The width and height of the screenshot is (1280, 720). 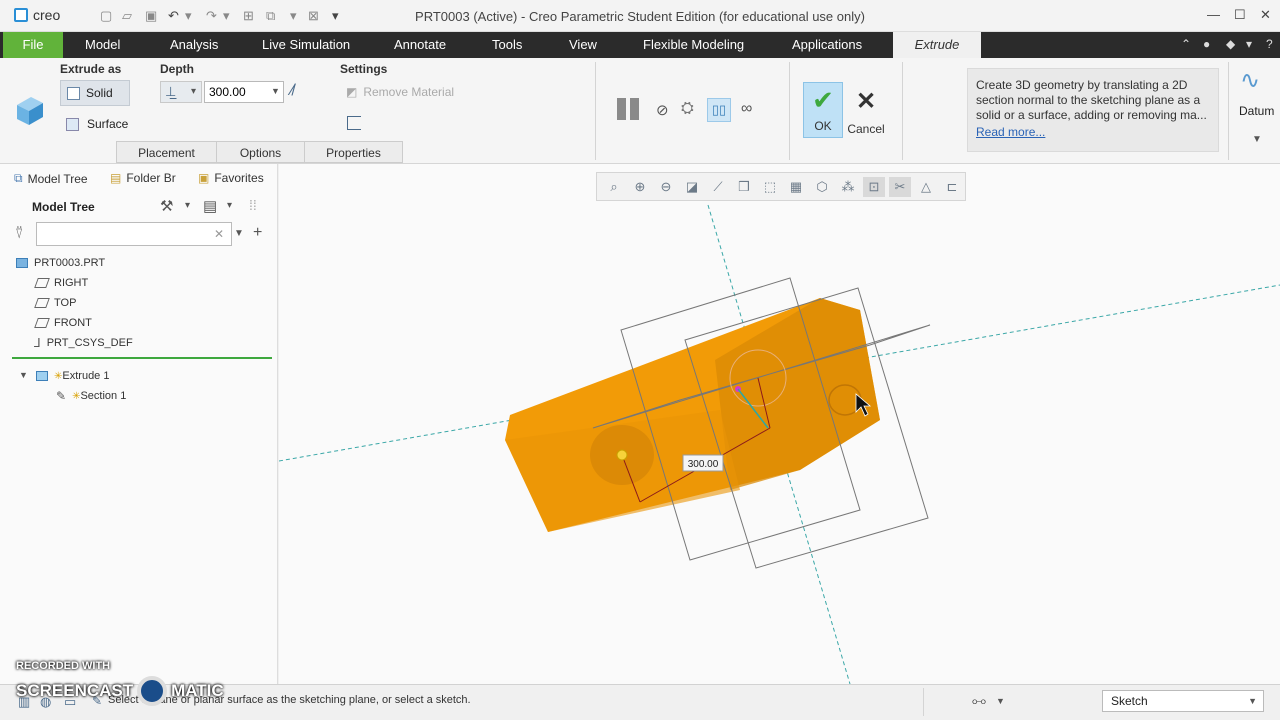 I want to click on tree-settings-dropdown-icon: ▾, so click(x=187, y=205).